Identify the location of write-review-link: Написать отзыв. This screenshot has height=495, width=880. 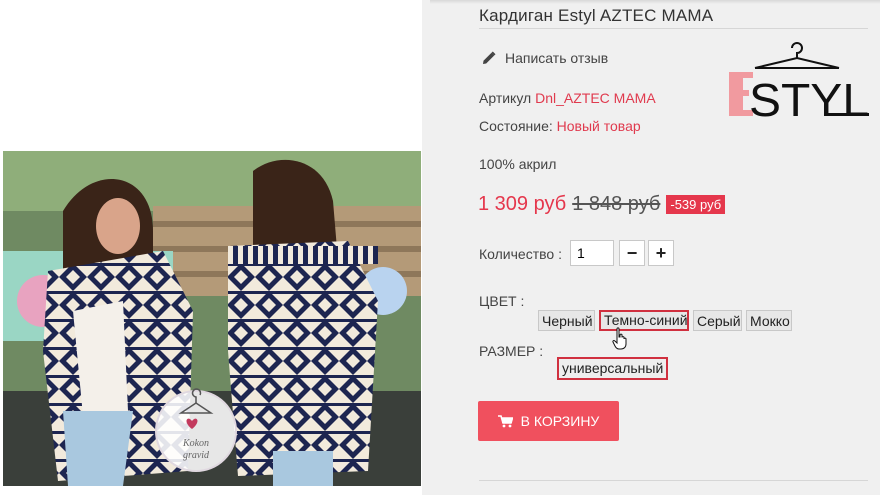
(545, 58).